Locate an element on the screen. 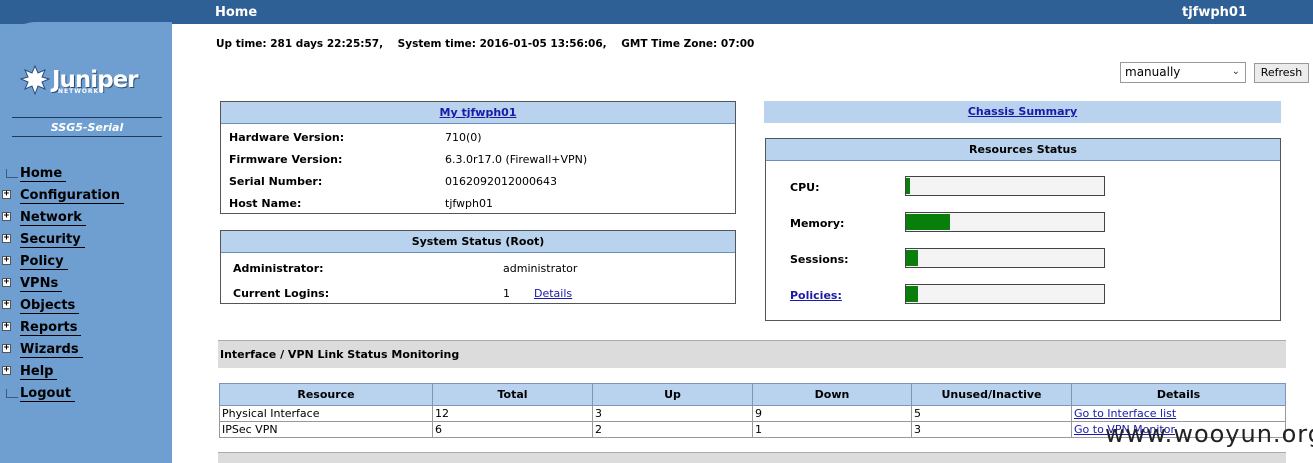  sidebar-item-logout: Logout is located at coordinates (86, 394).